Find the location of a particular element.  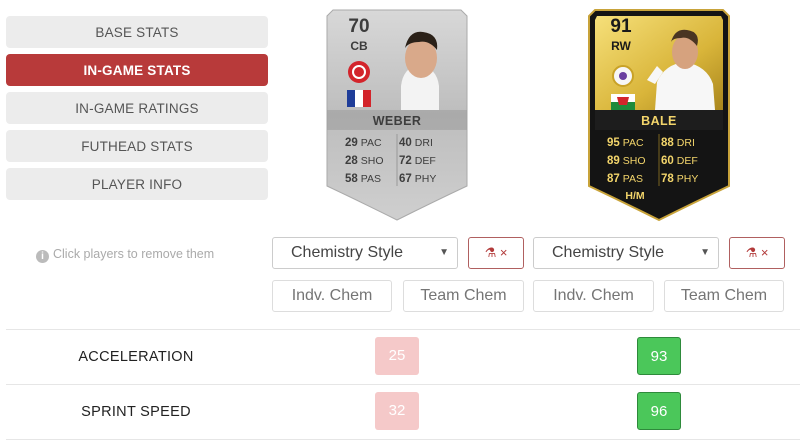

card-stats: 95 PAC 88 DRI 89 SHO 60 DEF 87 PAS 78 PHY is located at coordinates (661, 161).